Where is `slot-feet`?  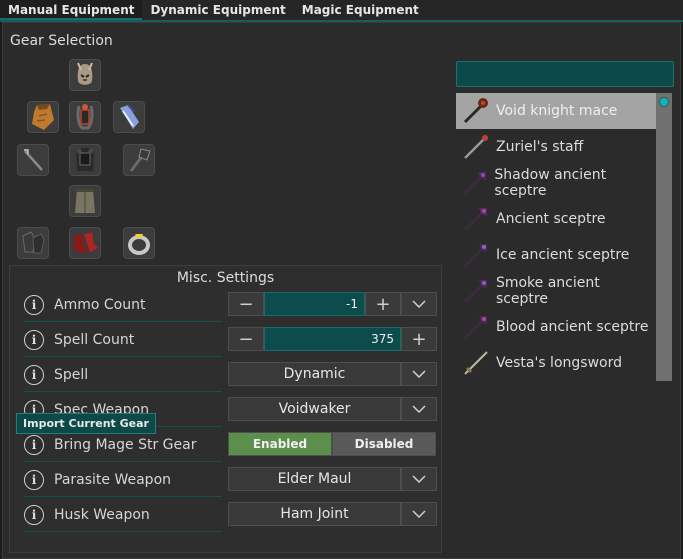 slot-feet is located at coordinates (85, 243).